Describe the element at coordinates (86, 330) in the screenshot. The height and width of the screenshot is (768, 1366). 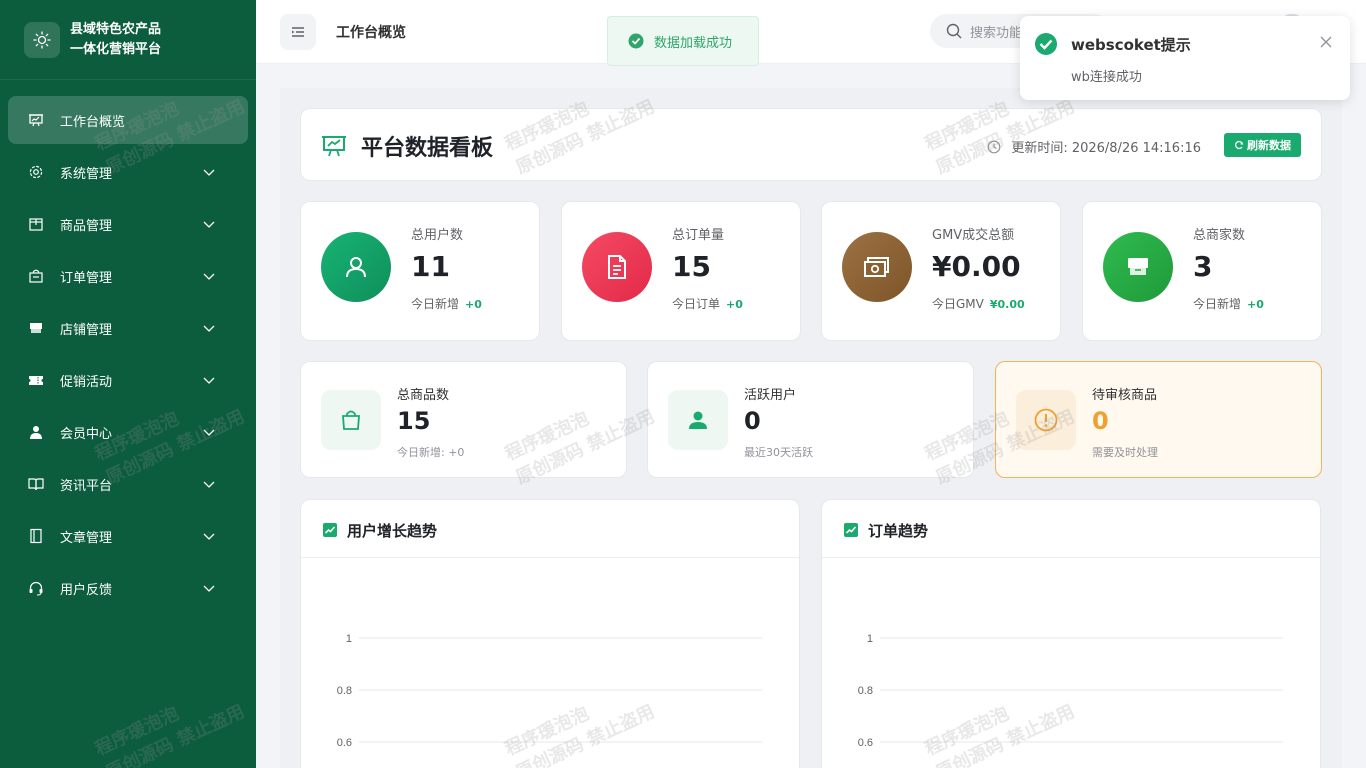
I see `sidebar-item-label: 店铺管理` at that location.